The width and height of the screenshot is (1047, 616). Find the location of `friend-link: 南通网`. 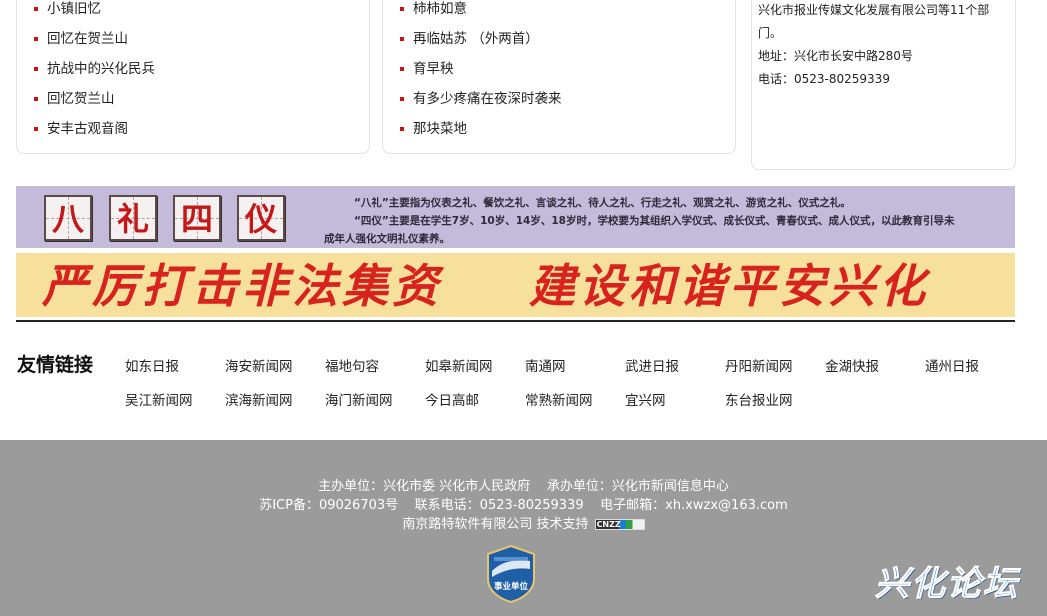

friend-link: 南通网 is located at coordinates (545, 367).